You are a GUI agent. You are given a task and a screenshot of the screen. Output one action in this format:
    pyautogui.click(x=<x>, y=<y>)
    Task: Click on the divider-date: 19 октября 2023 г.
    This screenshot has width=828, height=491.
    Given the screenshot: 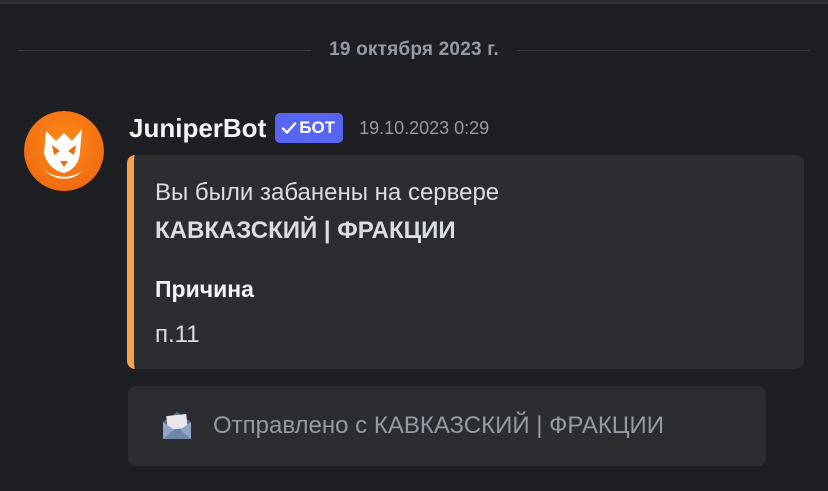 What is the action you would take?
    pyautogui.click(x=414, y=49)
    